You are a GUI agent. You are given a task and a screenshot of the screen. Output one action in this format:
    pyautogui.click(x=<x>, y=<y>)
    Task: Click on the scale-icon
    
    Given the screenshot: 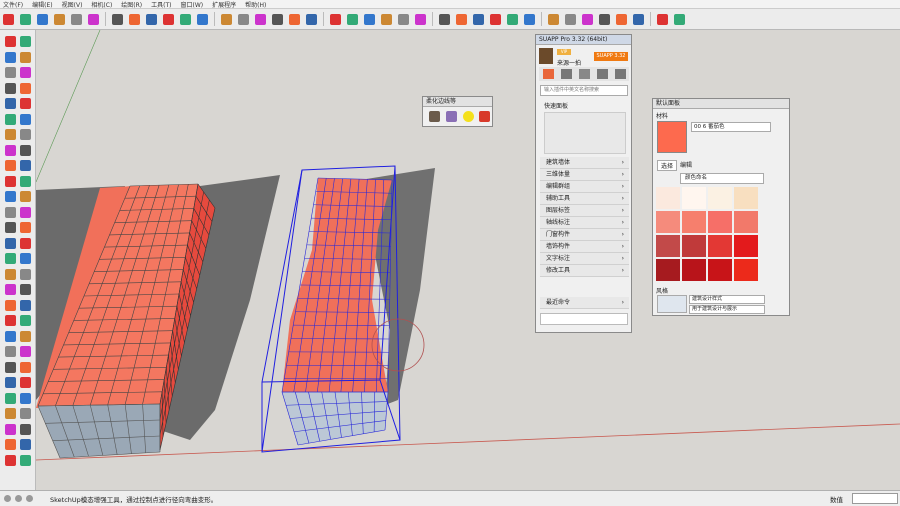 What is the action you would take?
    pyautogui.click(x=151, y=19)
    